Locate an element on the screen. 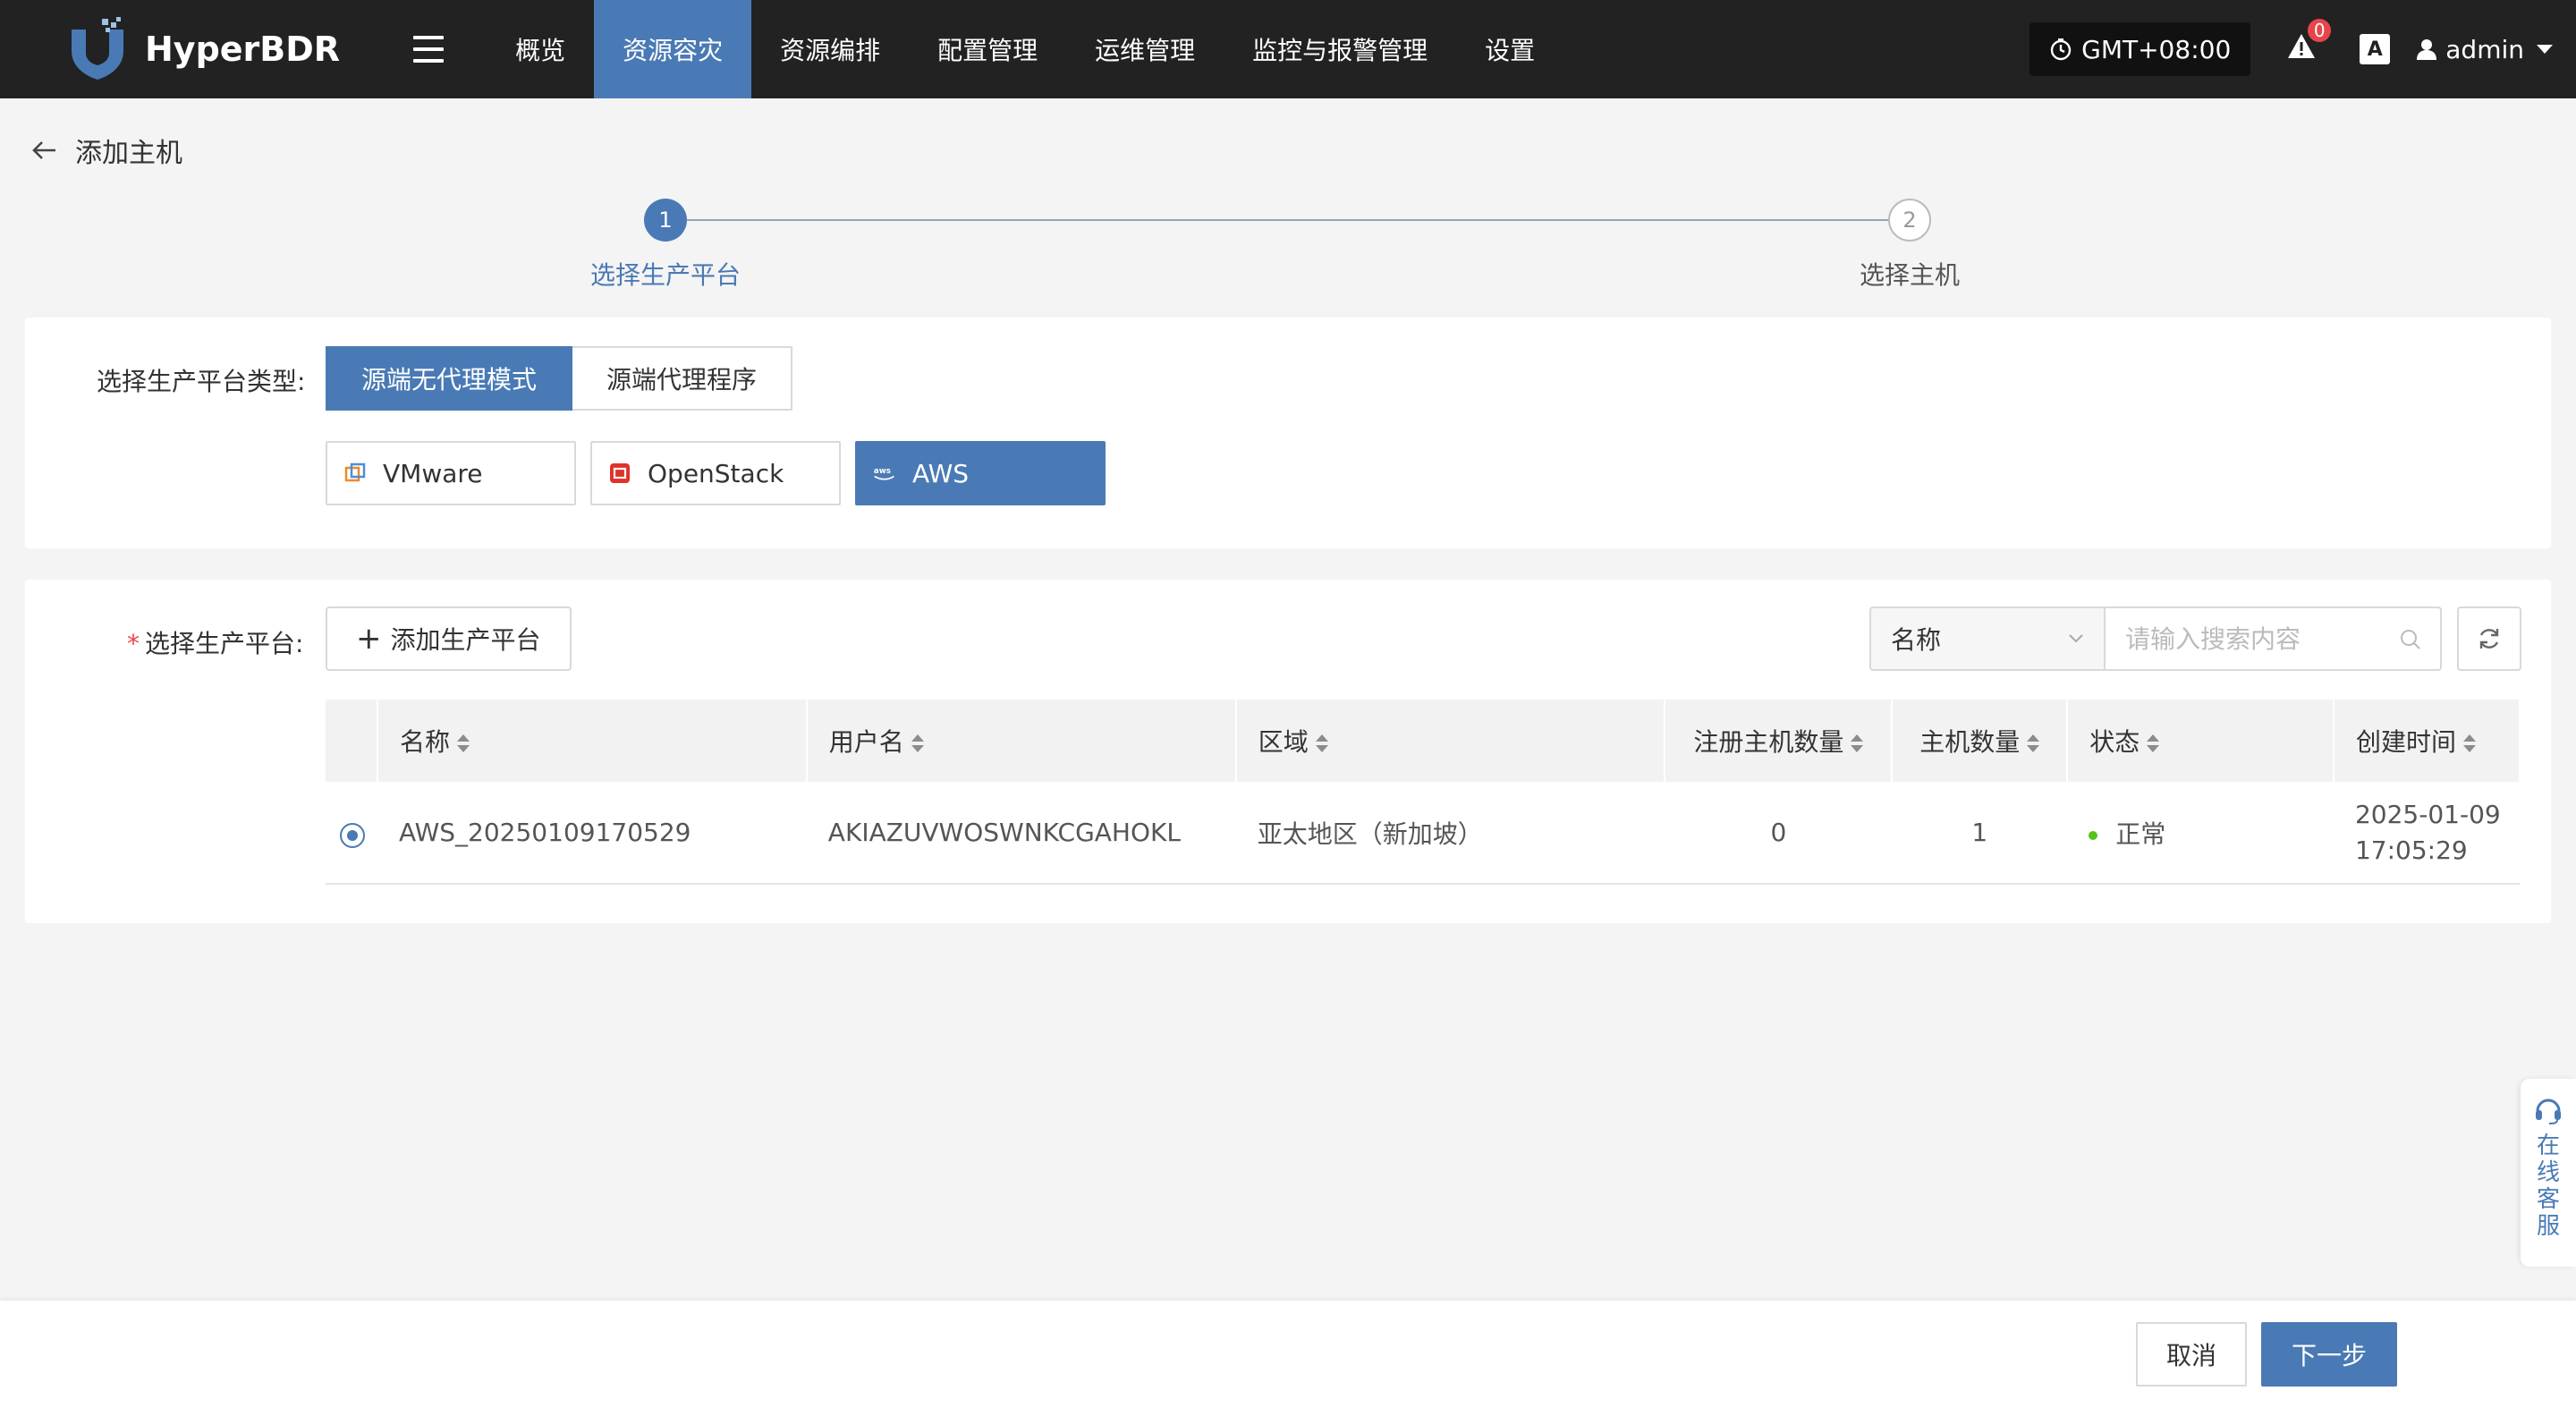 Image resolution: width=2576 pixels, height=1408 pixels. column-header-label: 状态 is located at coordinates (2114, 742).